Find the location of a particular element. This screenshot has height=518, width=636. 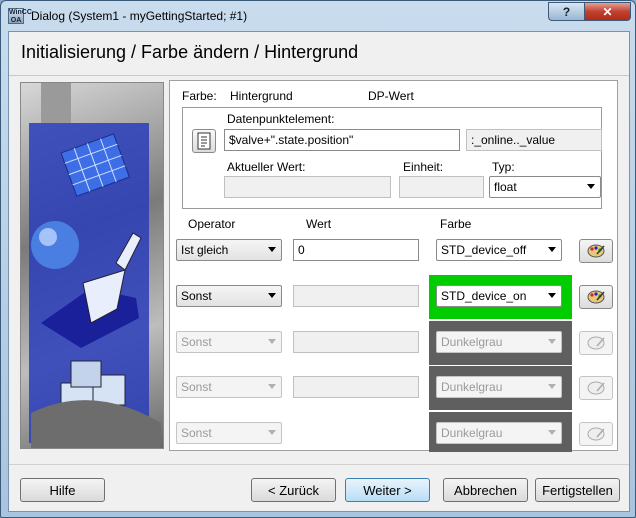

color-value: STD_device_off is located at coordinates (484, 250).